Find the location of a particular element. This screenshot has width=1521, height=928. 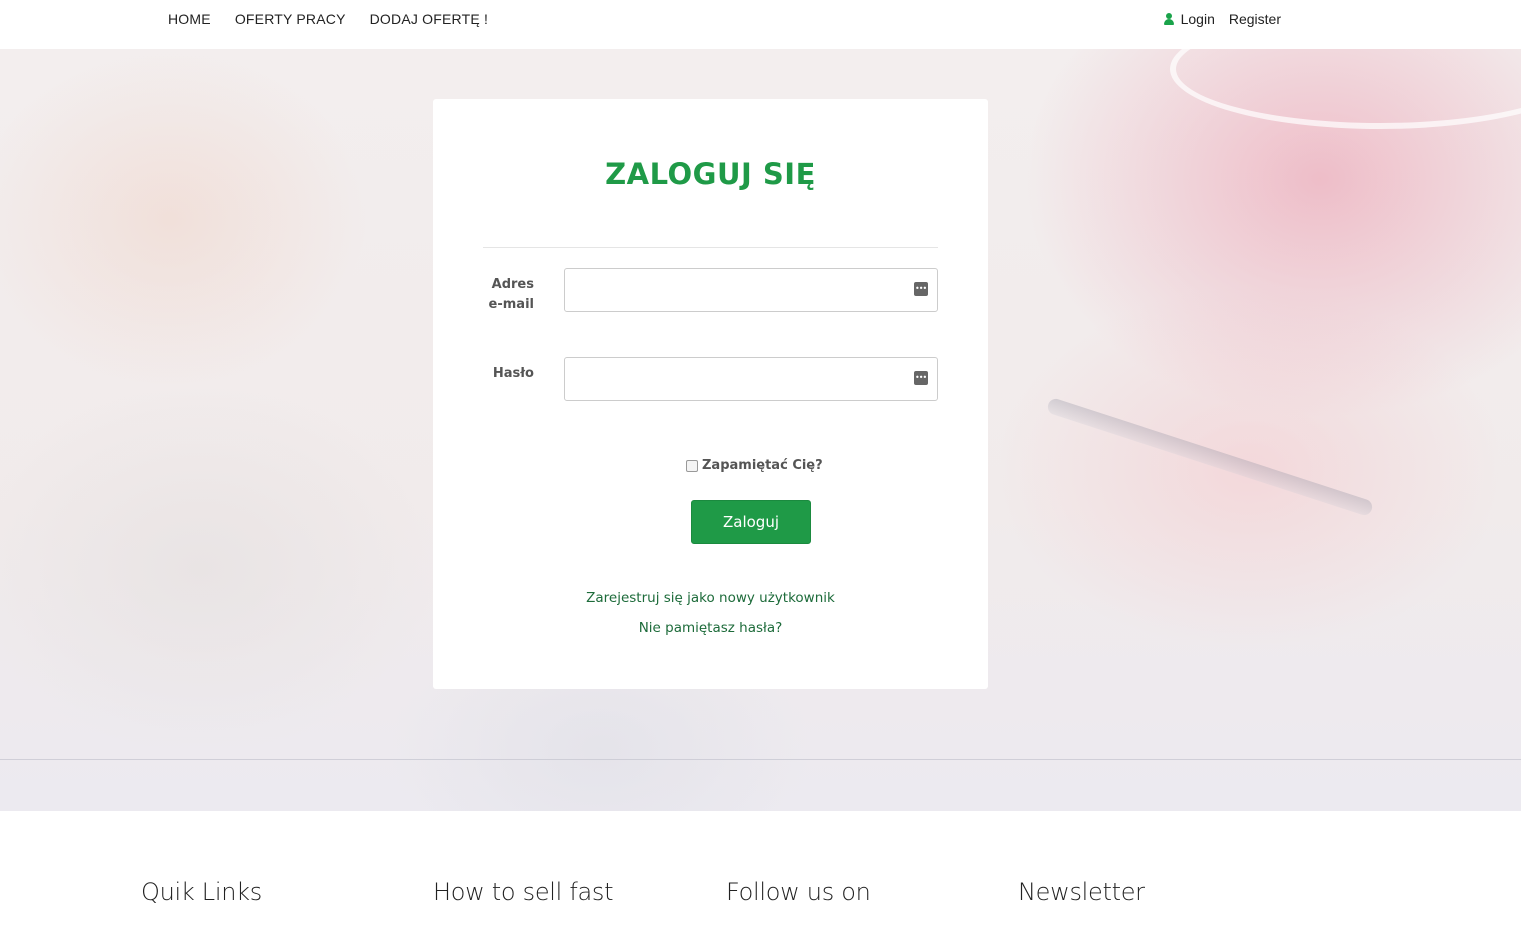

forgot-password-link: Nie pamiętasz hasła? is located at coordinates (710, 628).